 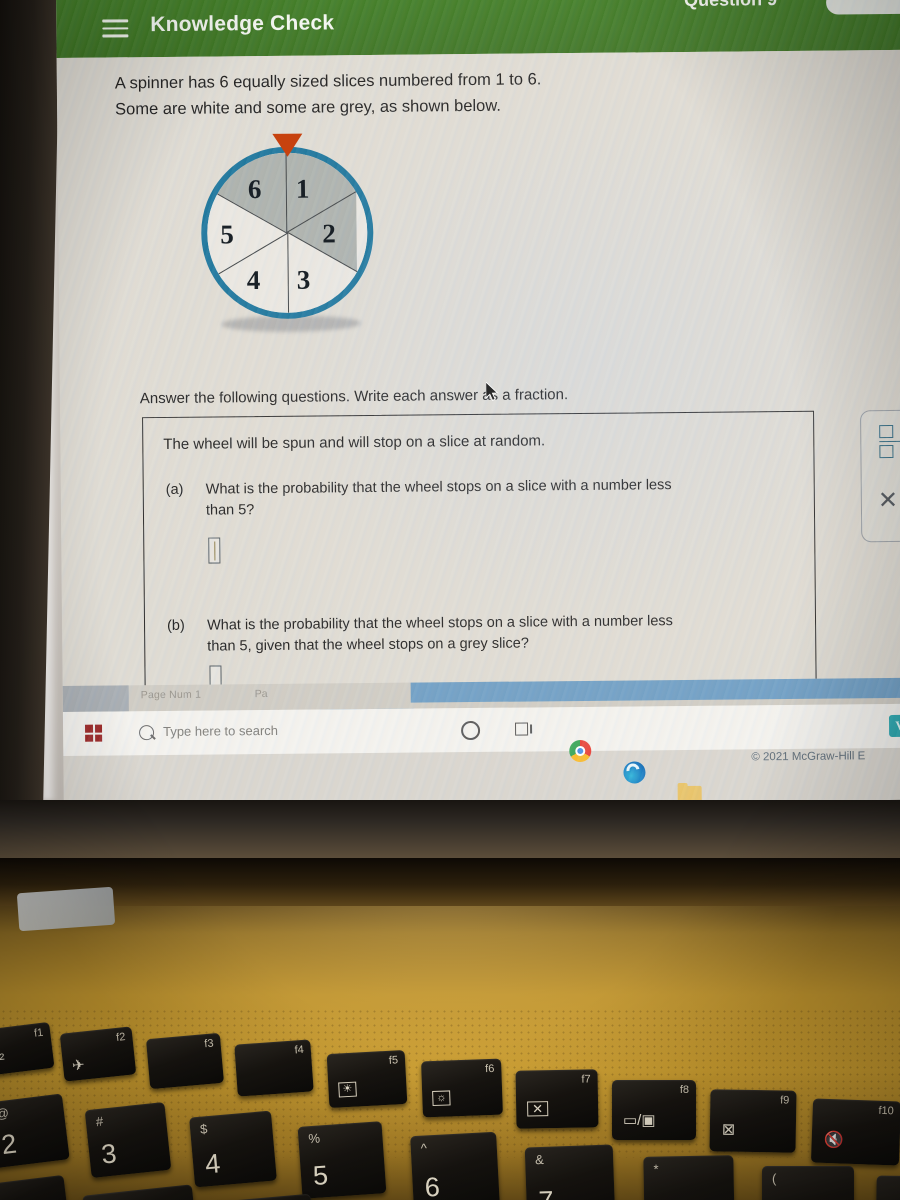 What do you see at coordinates (886, 1111) in the screenshot?
I see `key-f10-label: f10` at bounding box center [886, 1111].